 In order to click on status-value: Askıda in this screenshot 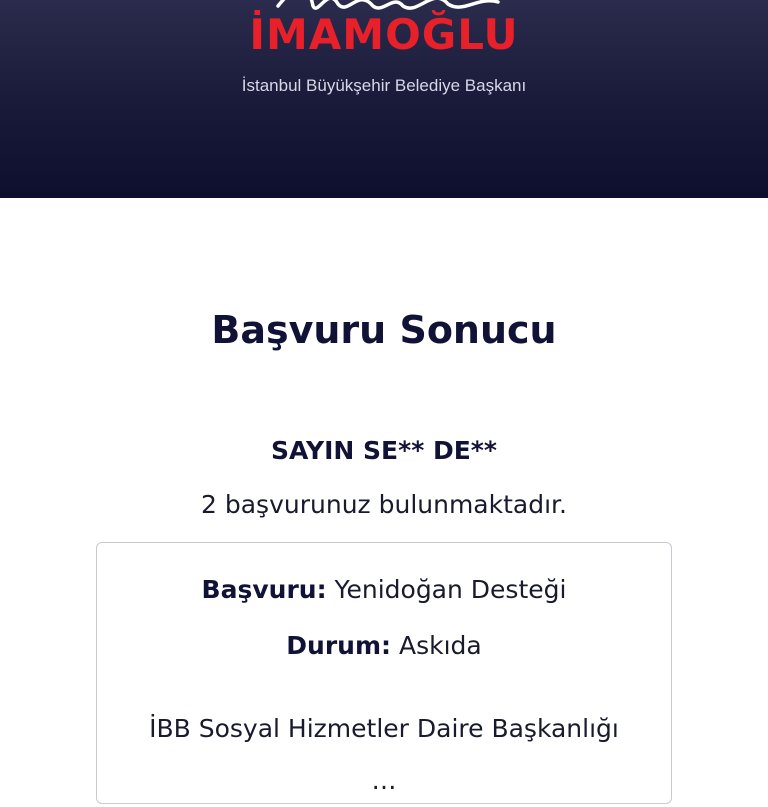, I will do `click(440, 645)`.